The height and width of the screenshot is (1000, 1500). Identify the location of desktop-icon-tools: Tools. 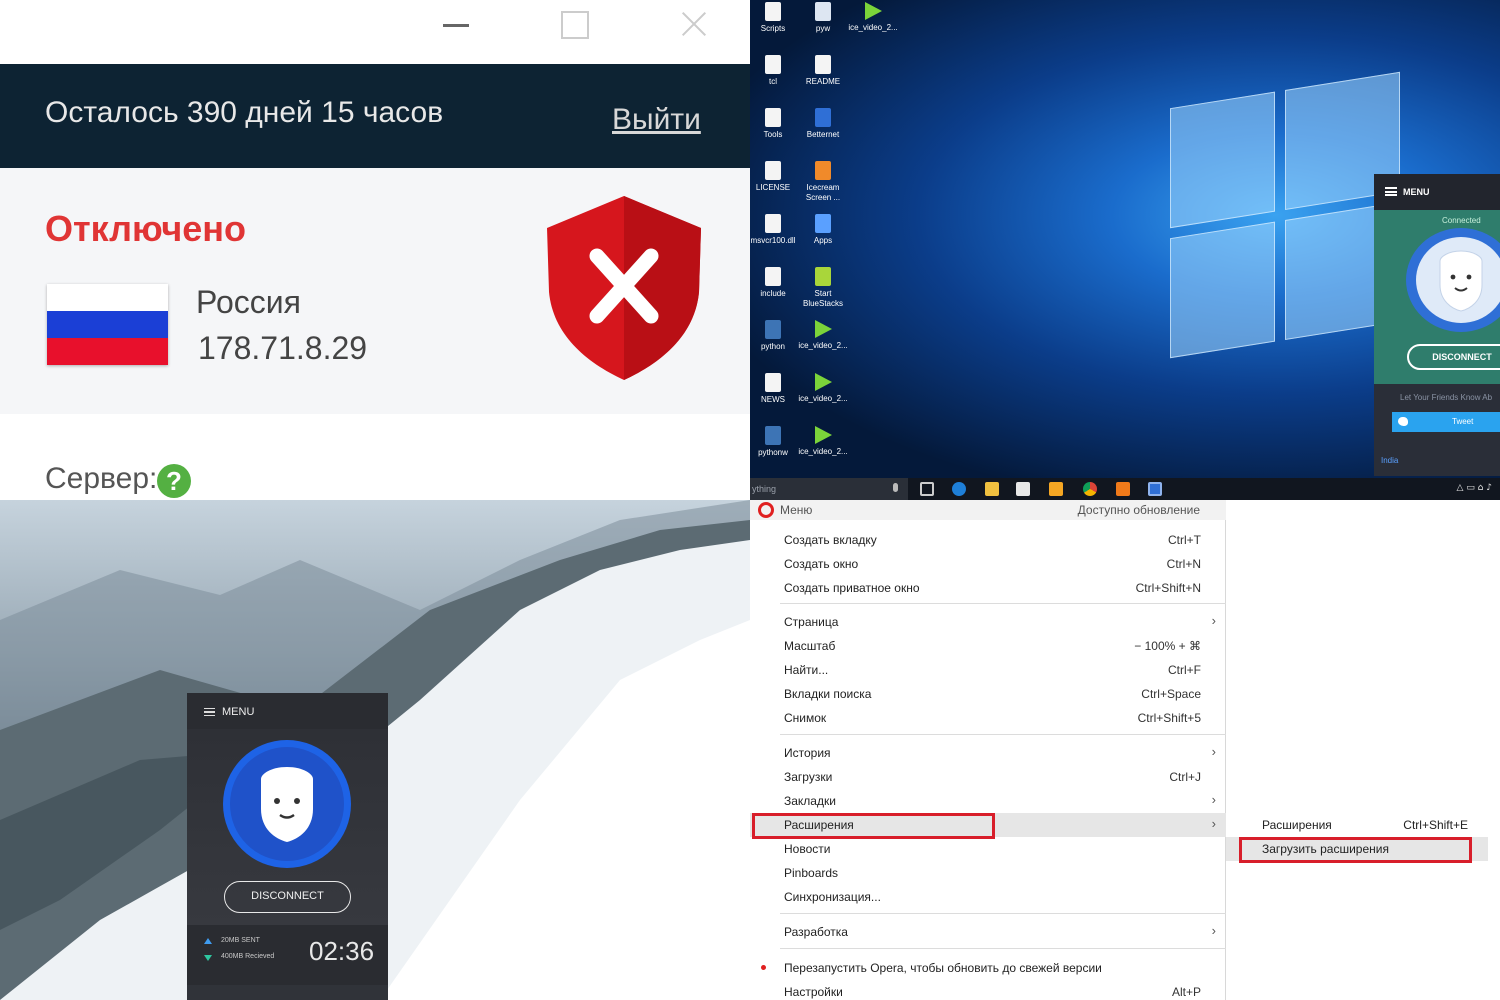
(774, 124).